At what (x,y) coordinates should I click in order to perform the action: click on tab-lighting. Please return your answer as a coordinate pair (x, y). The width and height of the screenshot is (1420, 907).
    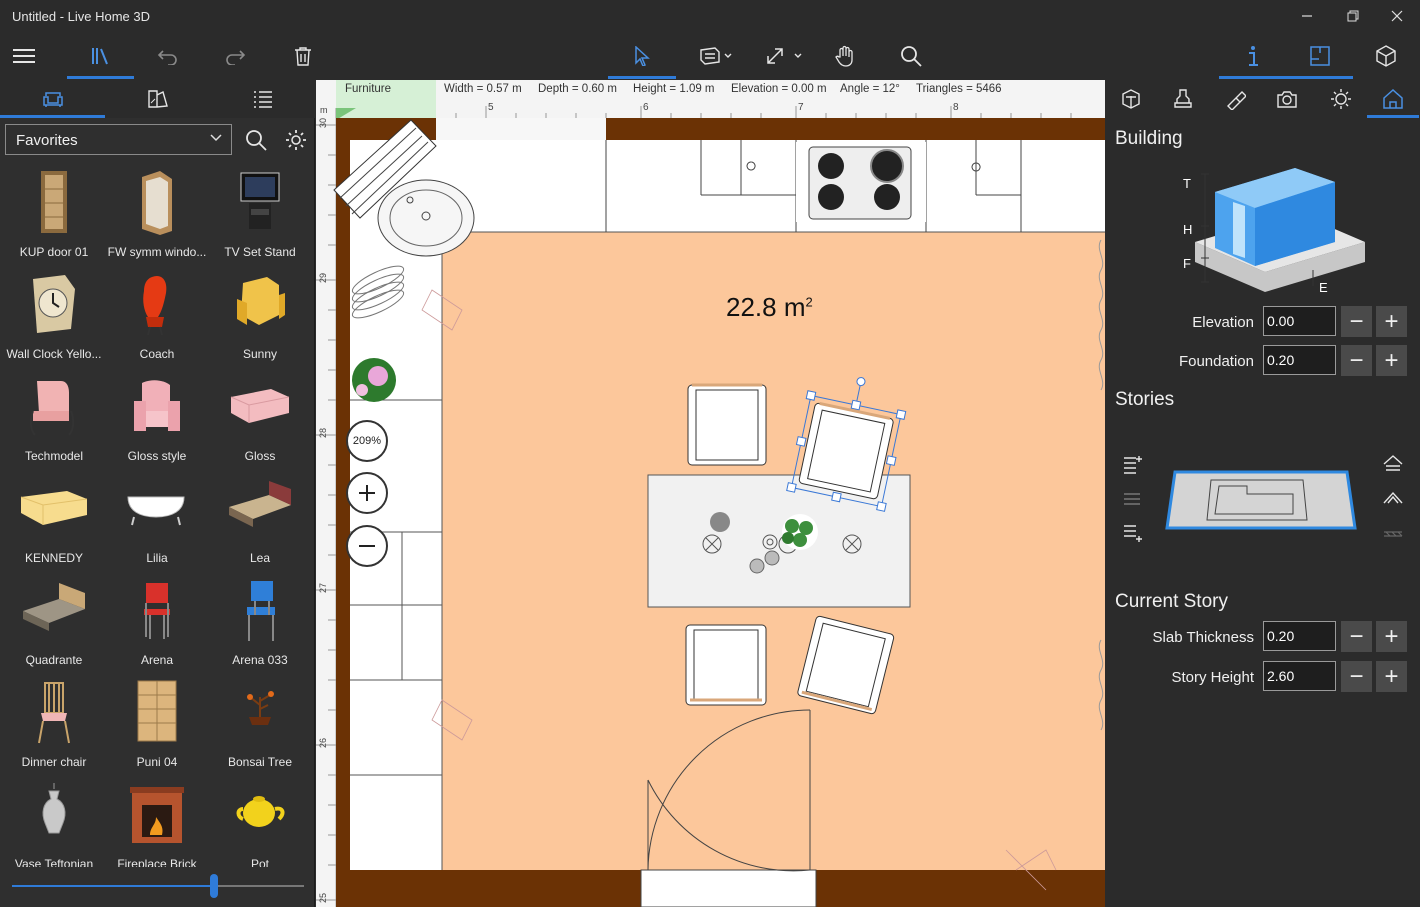
    Looking at the image, I should click on (1341, 99).